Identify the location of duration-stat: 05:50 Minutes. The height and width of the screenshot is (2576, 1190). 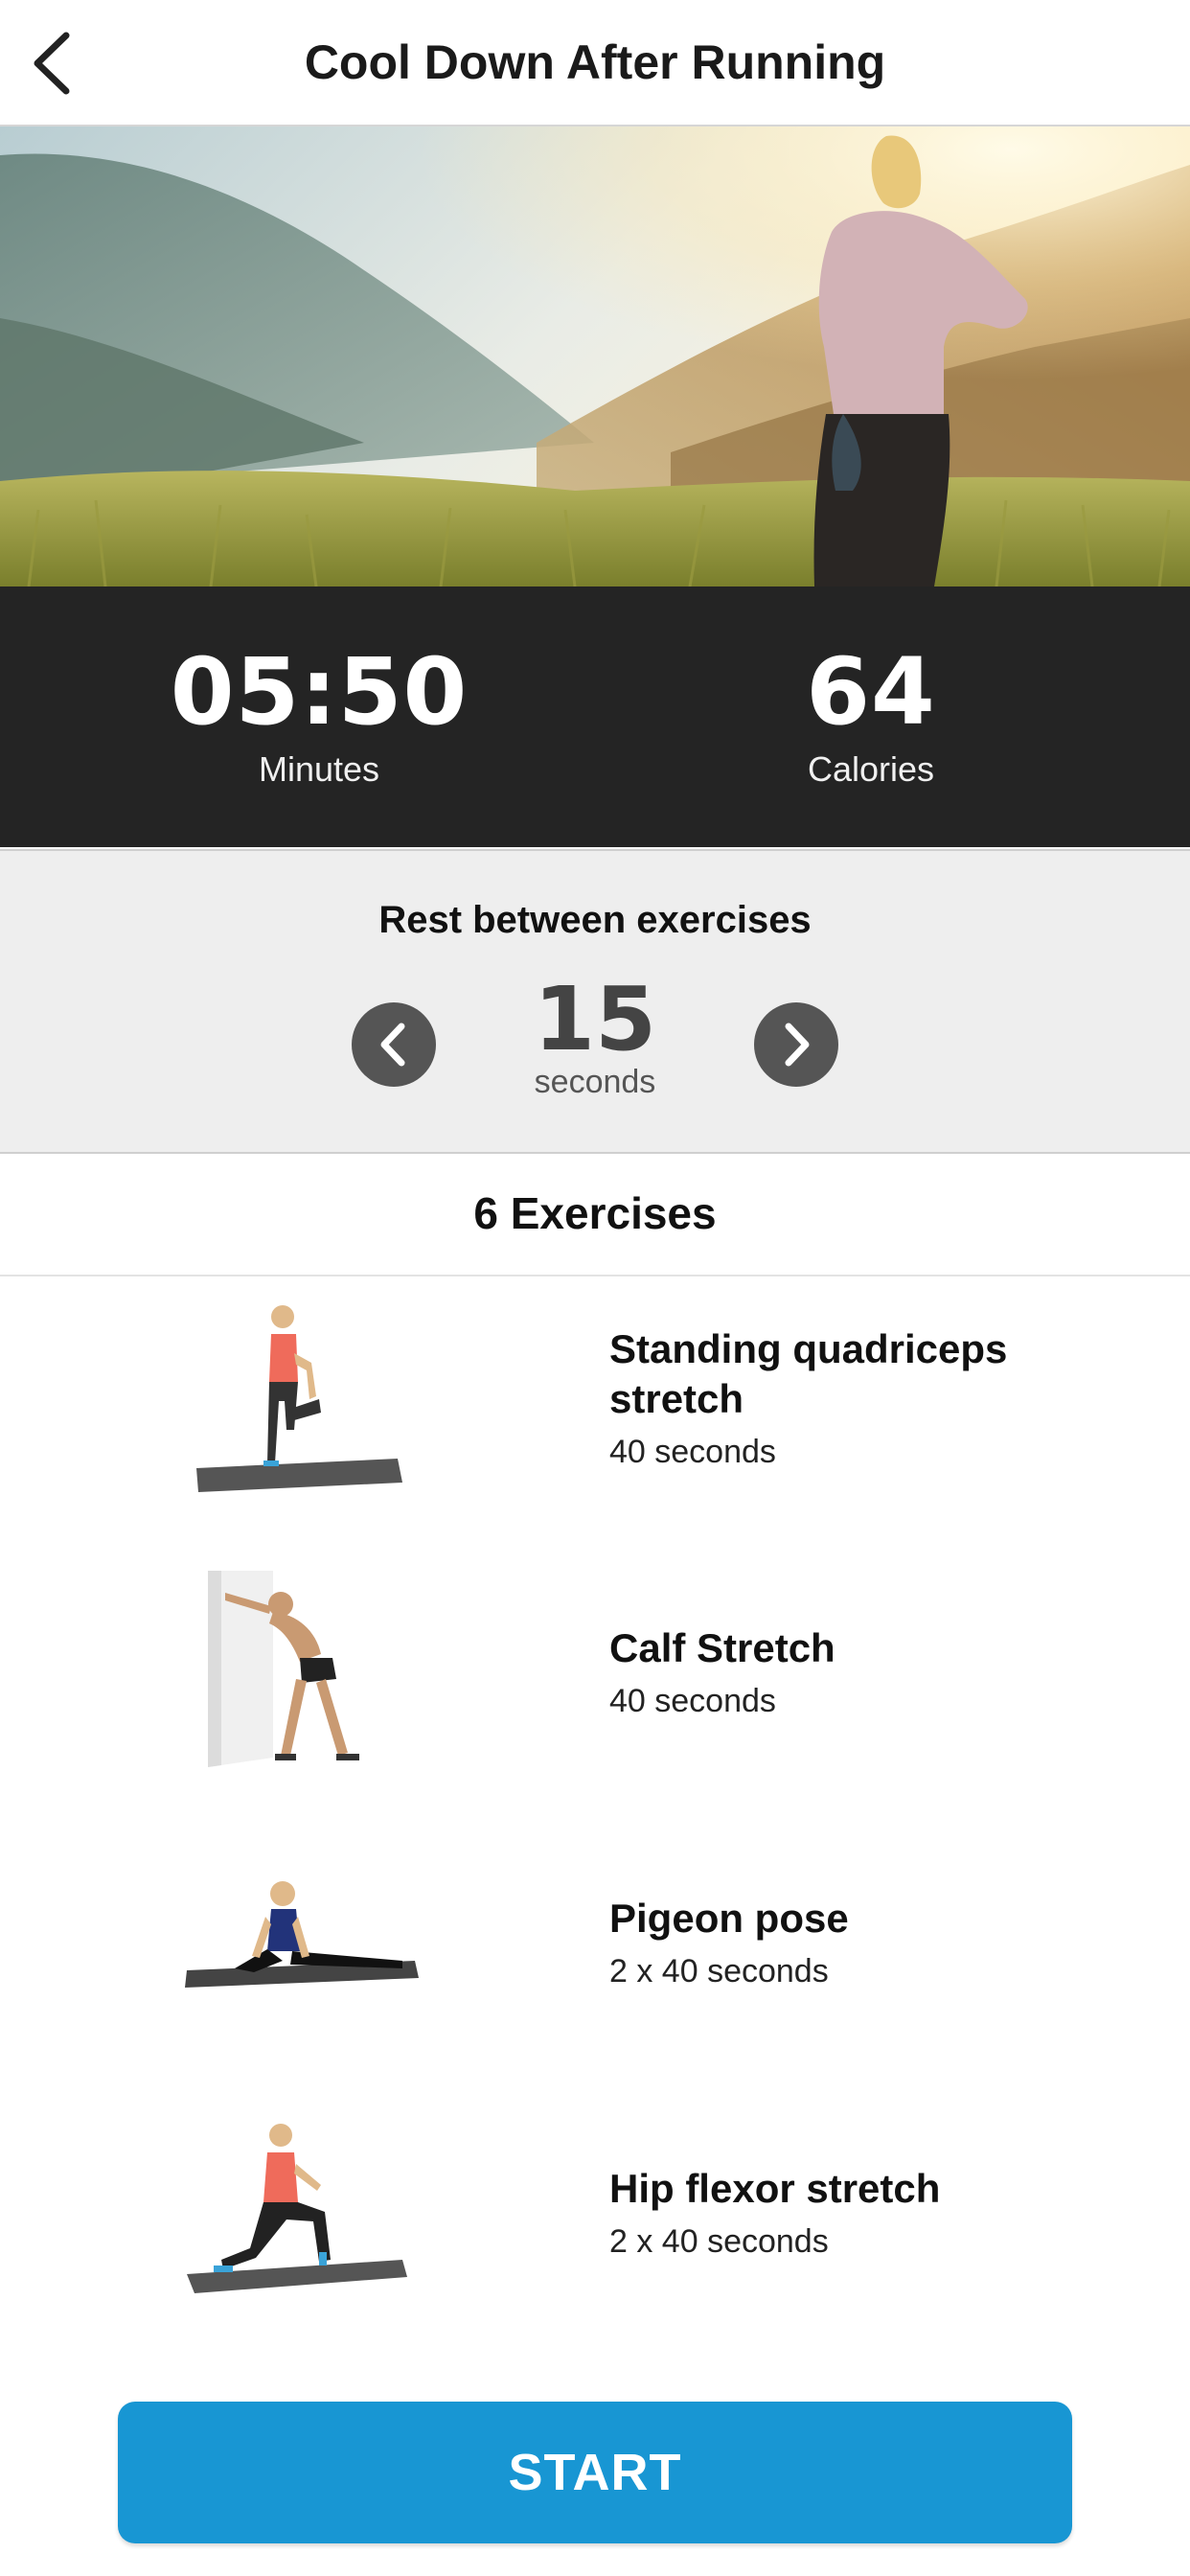
(319, 717).